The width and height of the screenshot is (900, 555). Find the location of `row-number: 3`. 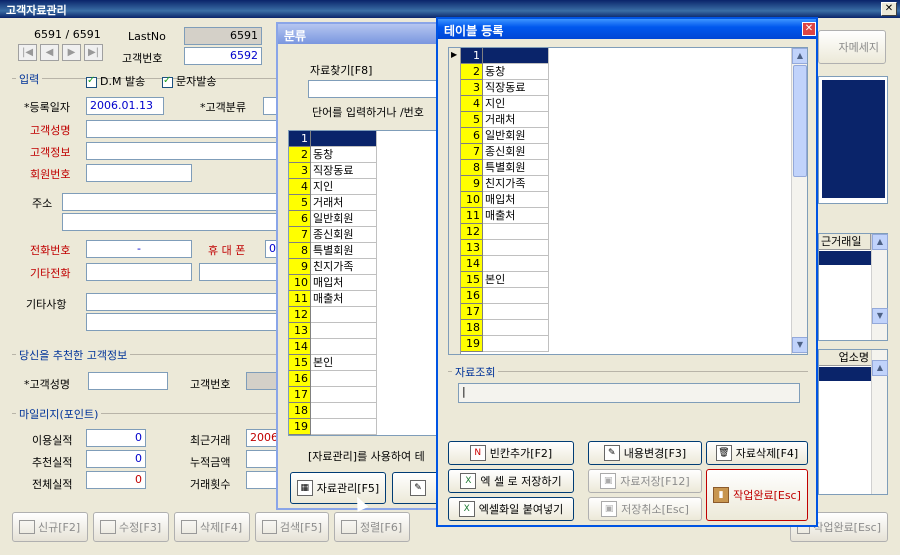

row-number: 3 is located at coordinates (300, 171).